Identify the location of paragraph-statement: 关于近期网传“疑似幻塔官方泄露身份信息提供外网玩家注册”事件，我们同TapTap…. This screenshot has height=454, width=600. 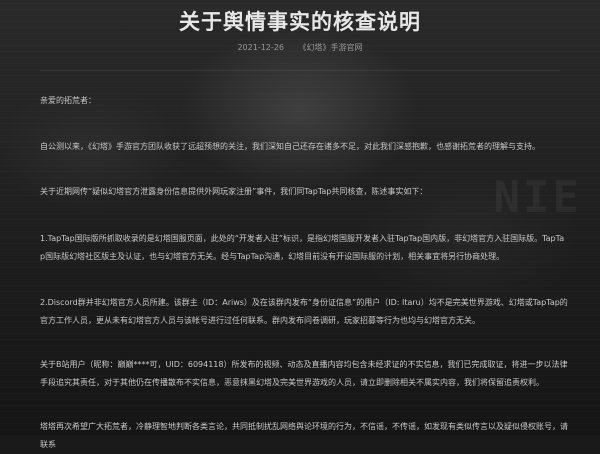
(234, 191).